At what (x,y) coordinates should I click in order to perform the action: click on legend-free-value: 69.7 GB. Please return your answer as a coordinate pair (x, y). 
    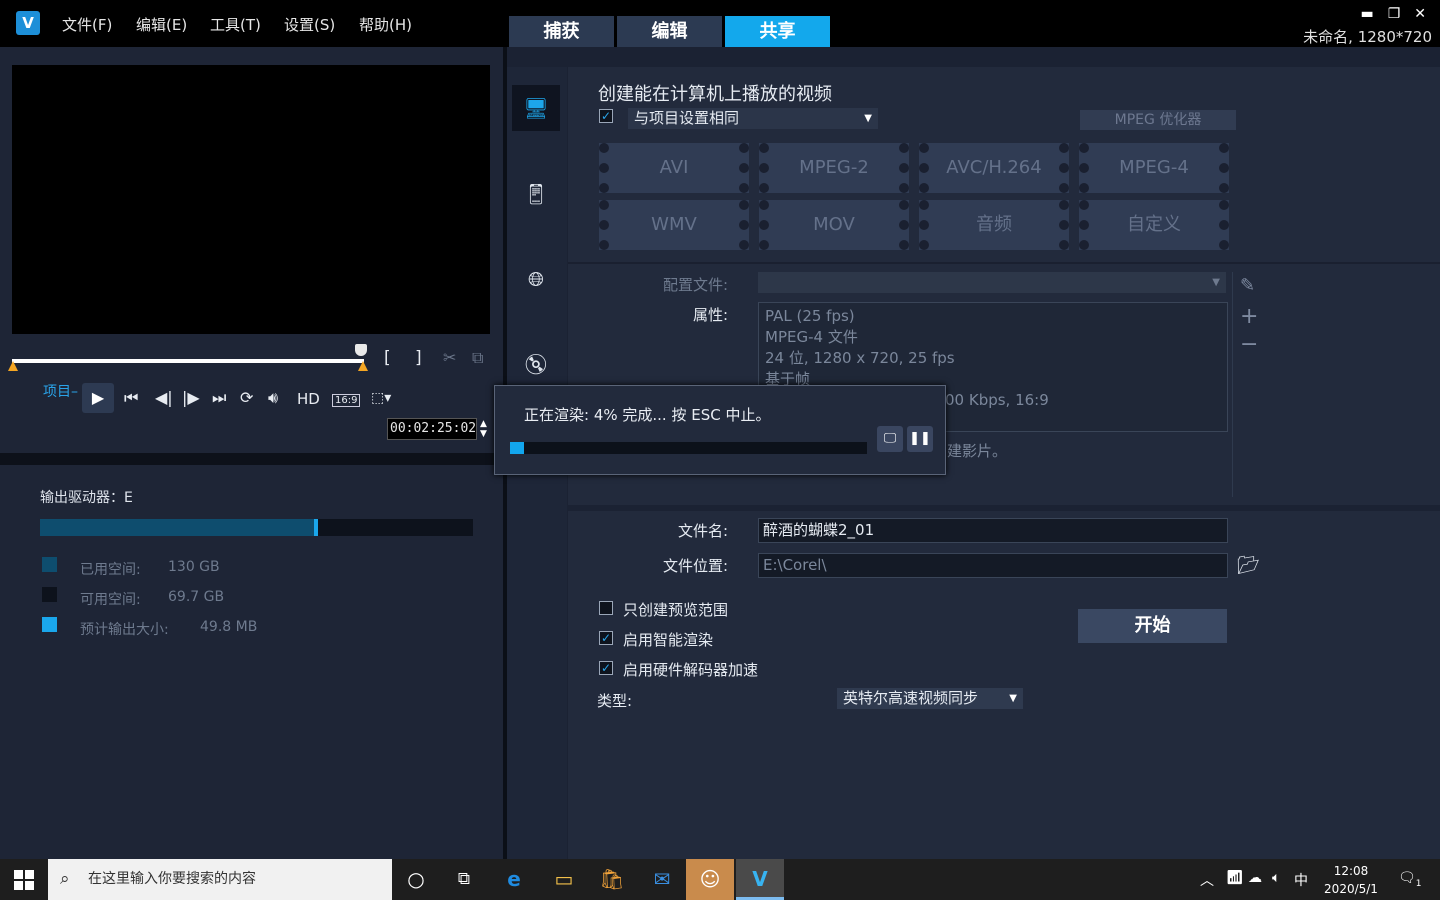
    Looking at the image, I should click on (196, 597).